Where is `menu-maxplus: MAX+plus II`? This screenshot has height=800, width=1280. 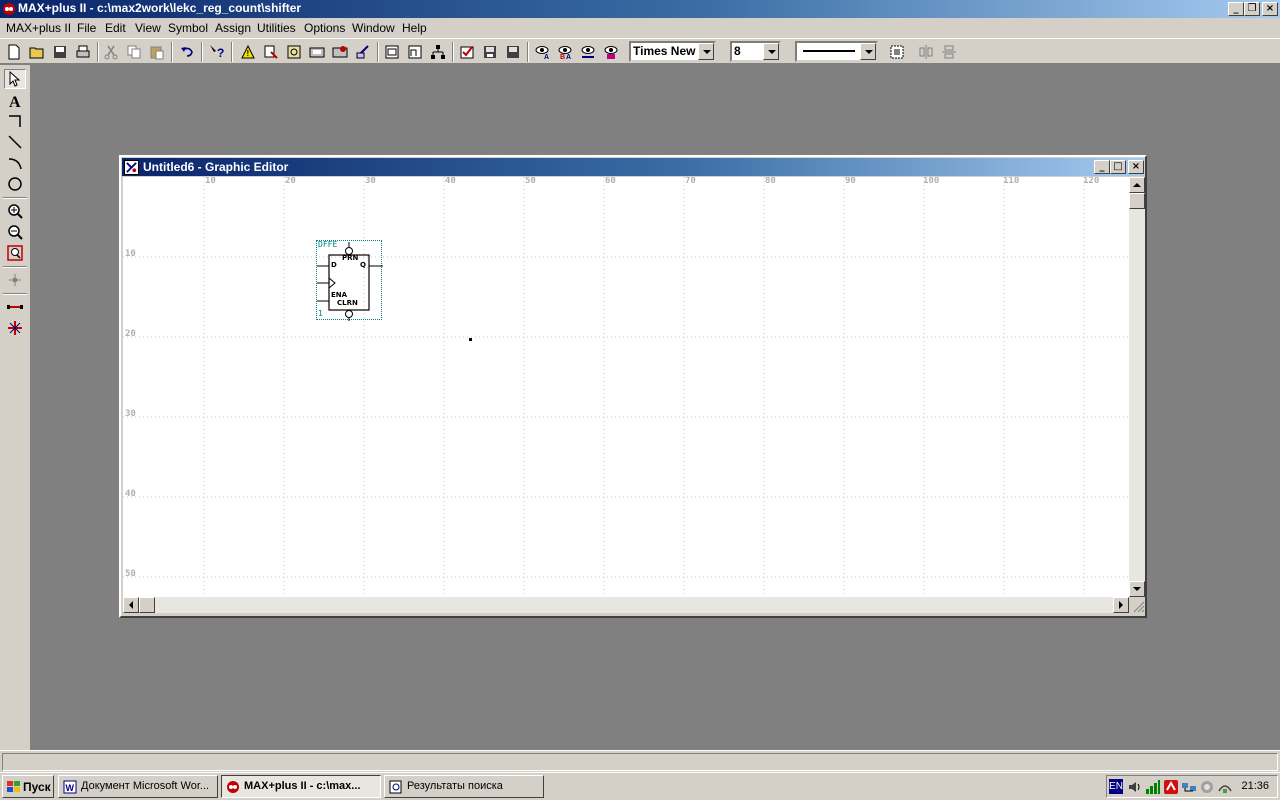
menu-maxplus: MAX+plus II is located at coordinates (38, 28).